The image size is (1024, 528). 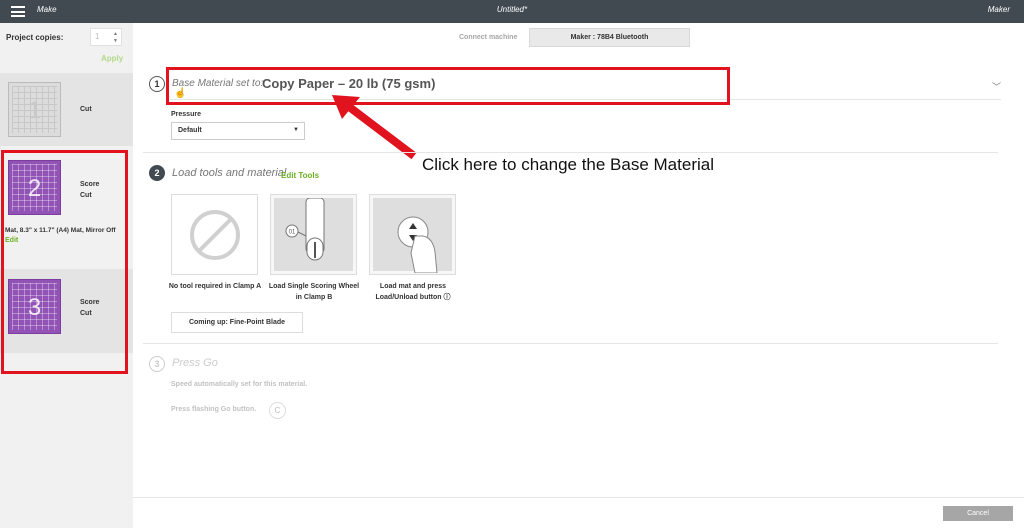 I want to click on project-copies-value: 1, so click(x=97, y=36).